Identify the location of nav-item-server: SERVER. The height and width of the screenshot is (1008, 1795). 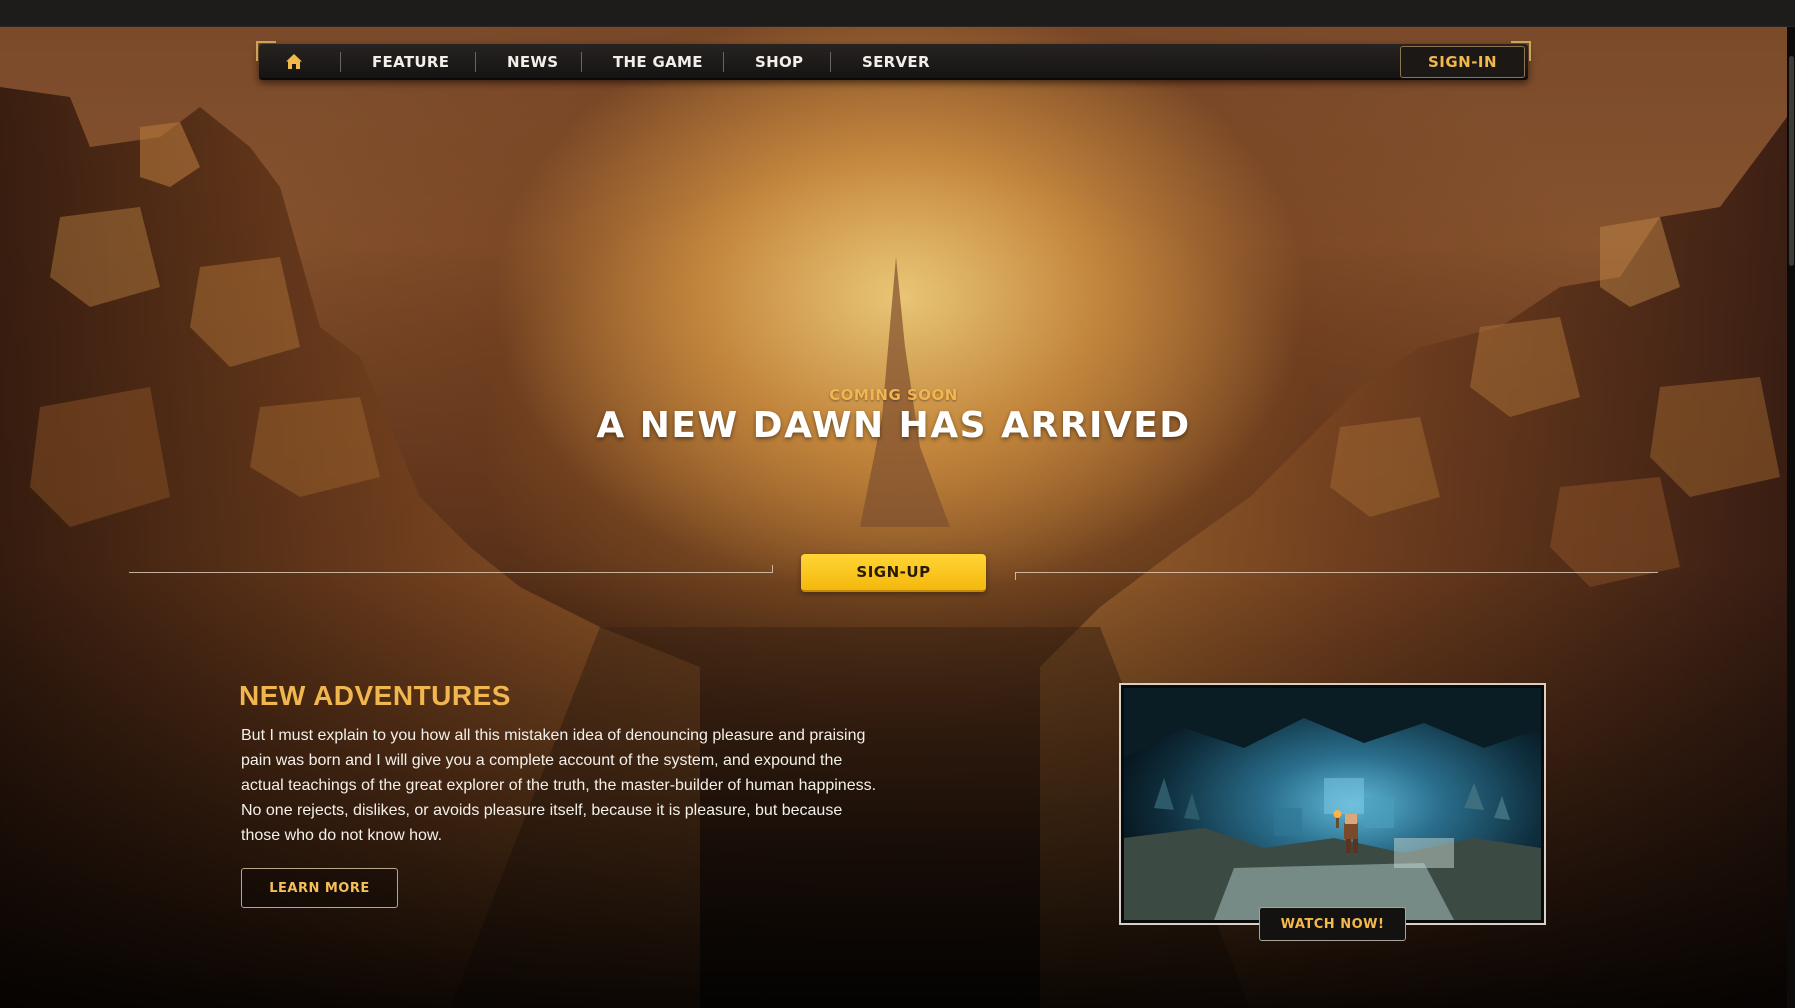
(896, 62).